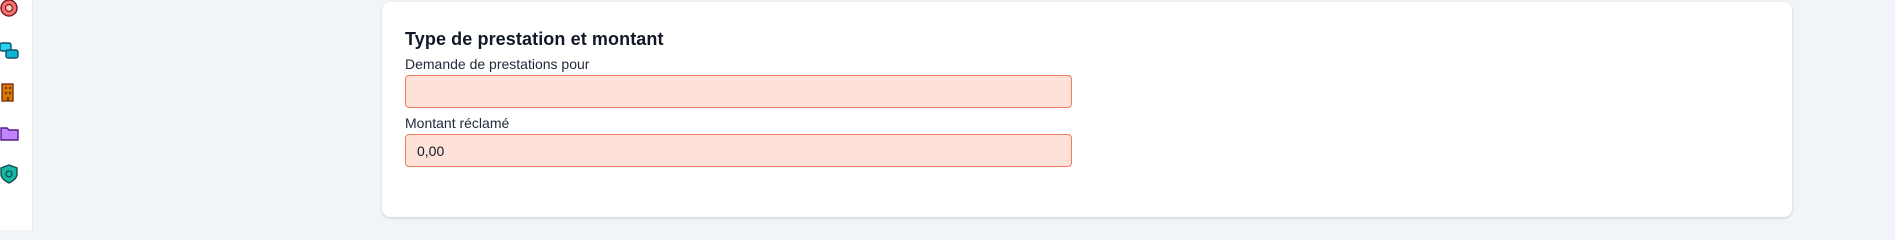 The width and height of the screenshot is (1895, 240). I want to click on badge-icon, so click(10, 10).